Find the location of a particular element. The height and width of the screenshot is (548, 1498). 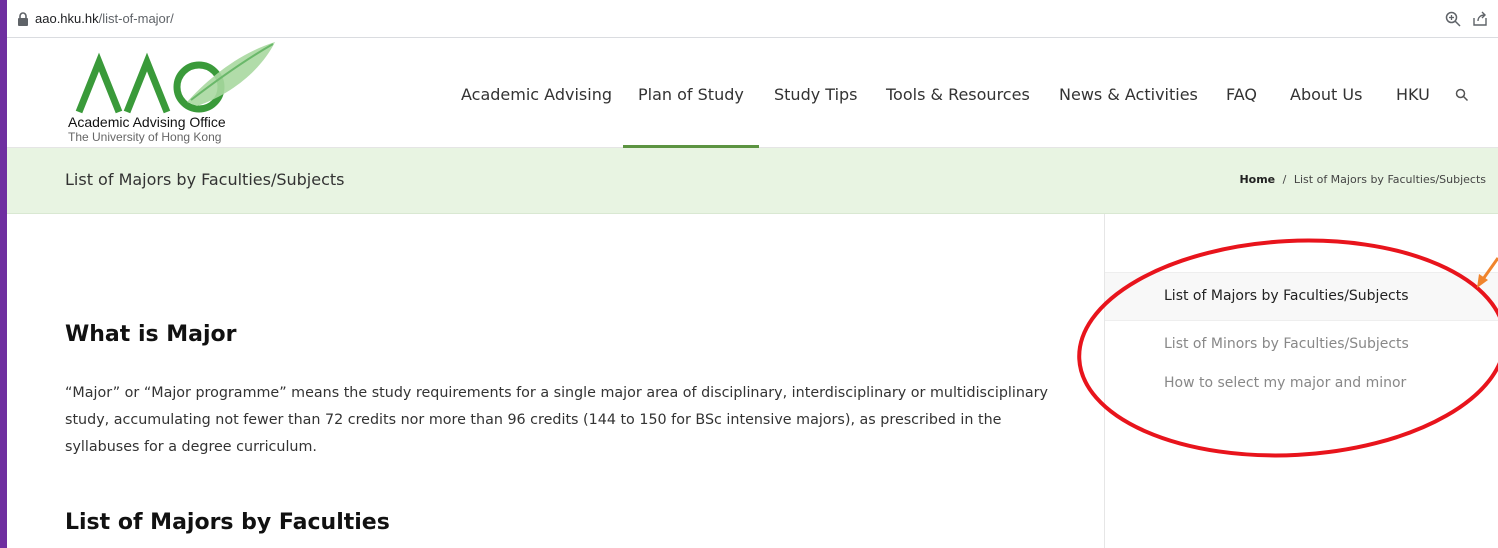

nav-faq: FAQ is located at coordinates (1241, 94).